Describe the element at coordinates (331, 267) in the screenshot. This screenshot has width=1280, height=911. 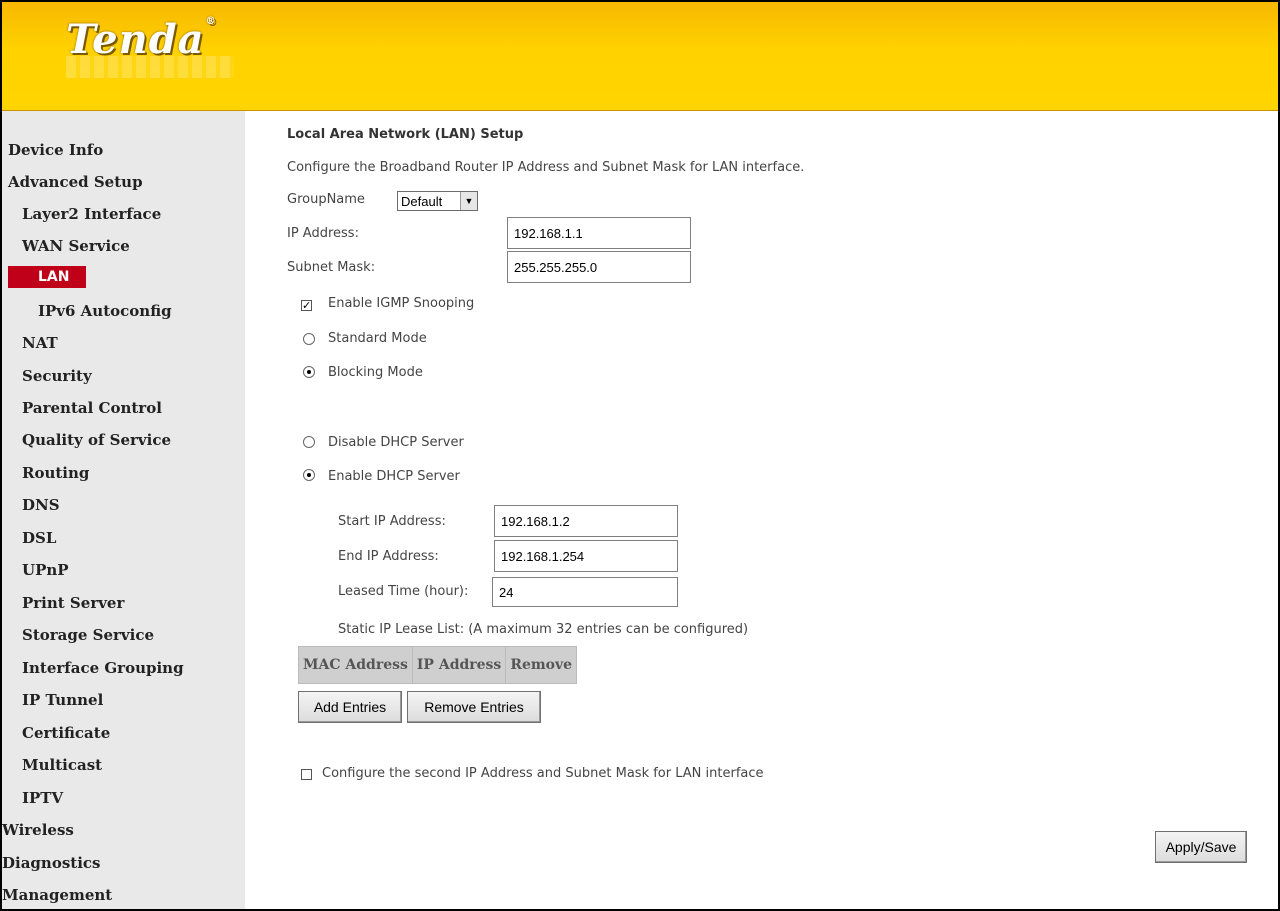
I see `subnet-mask-label: Subnet Mask:` at that location.